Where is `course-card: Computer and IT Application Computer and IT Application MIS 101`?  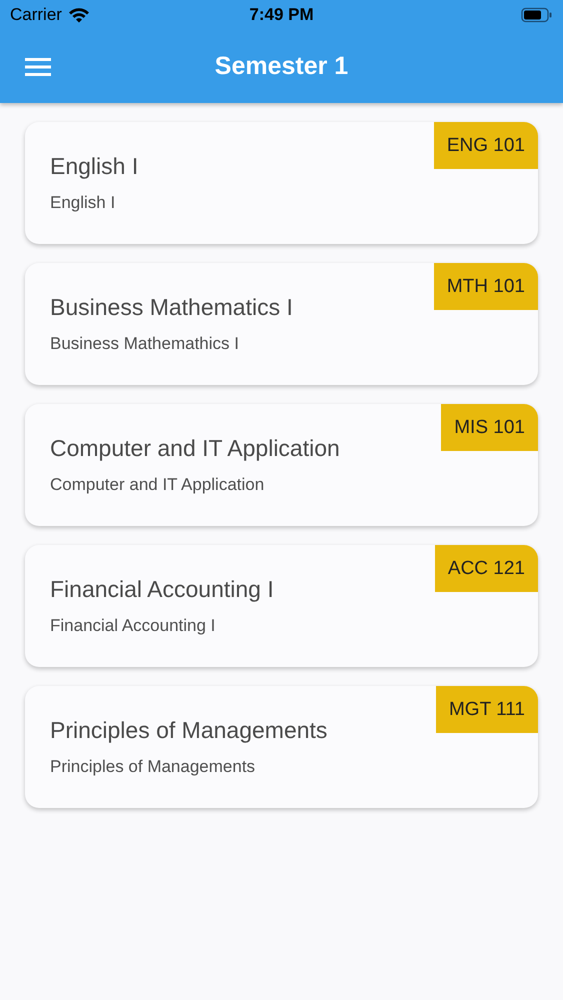 course-card: Computer and IT Application Computer and IT Application MIS 101 is located at coordinates (281, 465).